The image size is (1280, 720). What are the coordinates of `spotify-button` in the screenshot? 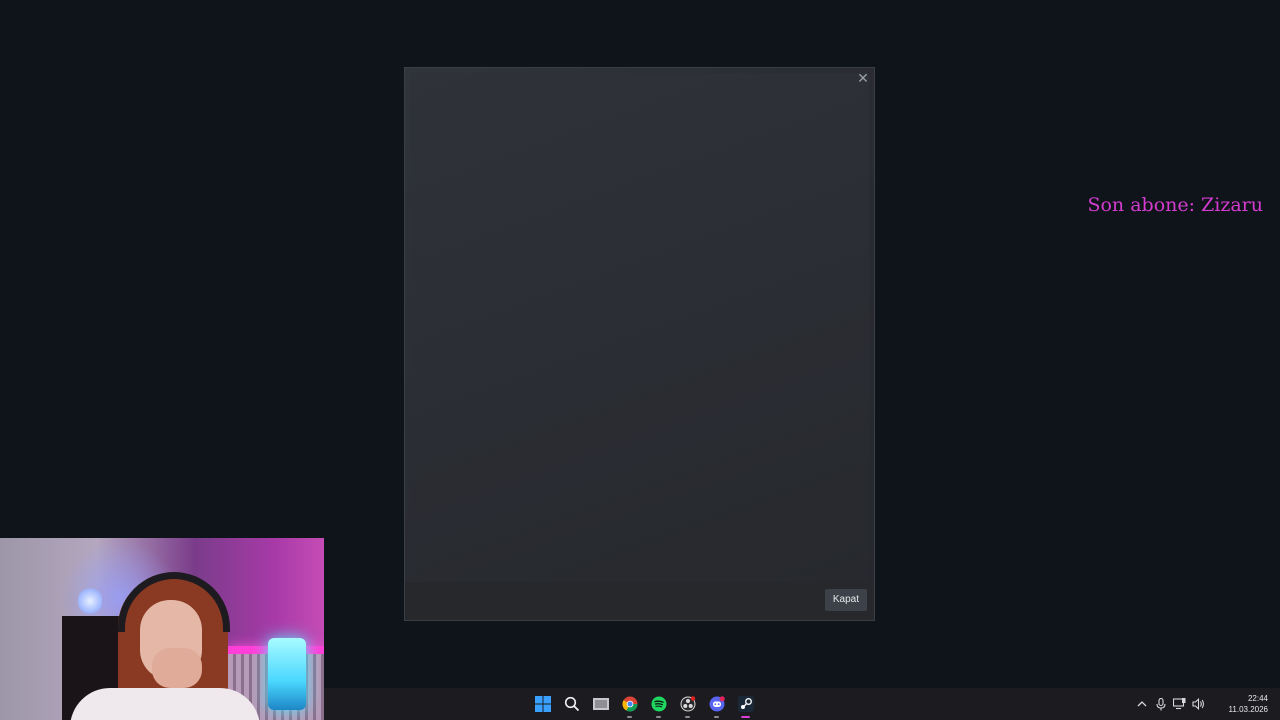 It's located at (658, 704).